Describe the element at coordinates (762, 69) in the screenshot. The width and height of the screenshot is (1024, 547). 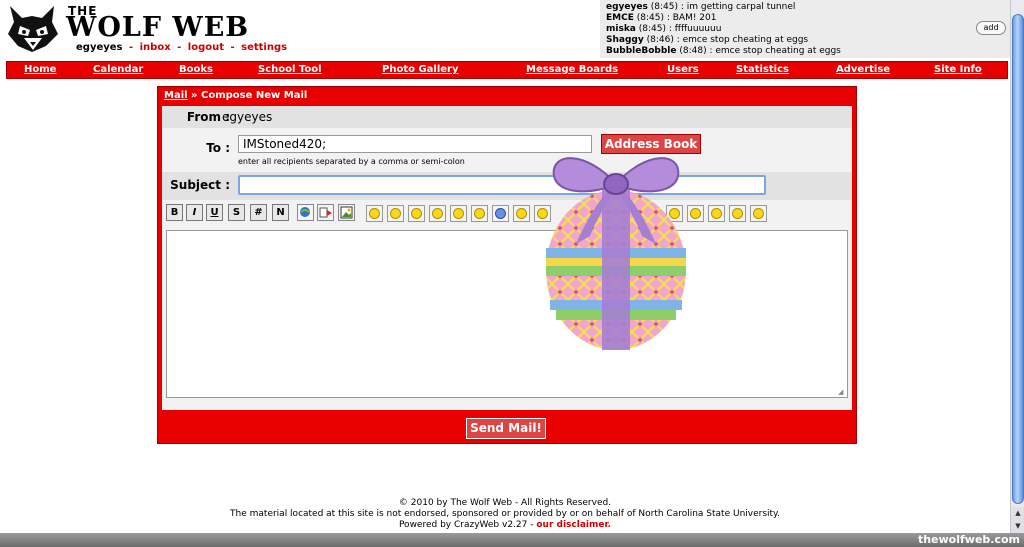
I see `nav-statistics: Statistics` at that location.